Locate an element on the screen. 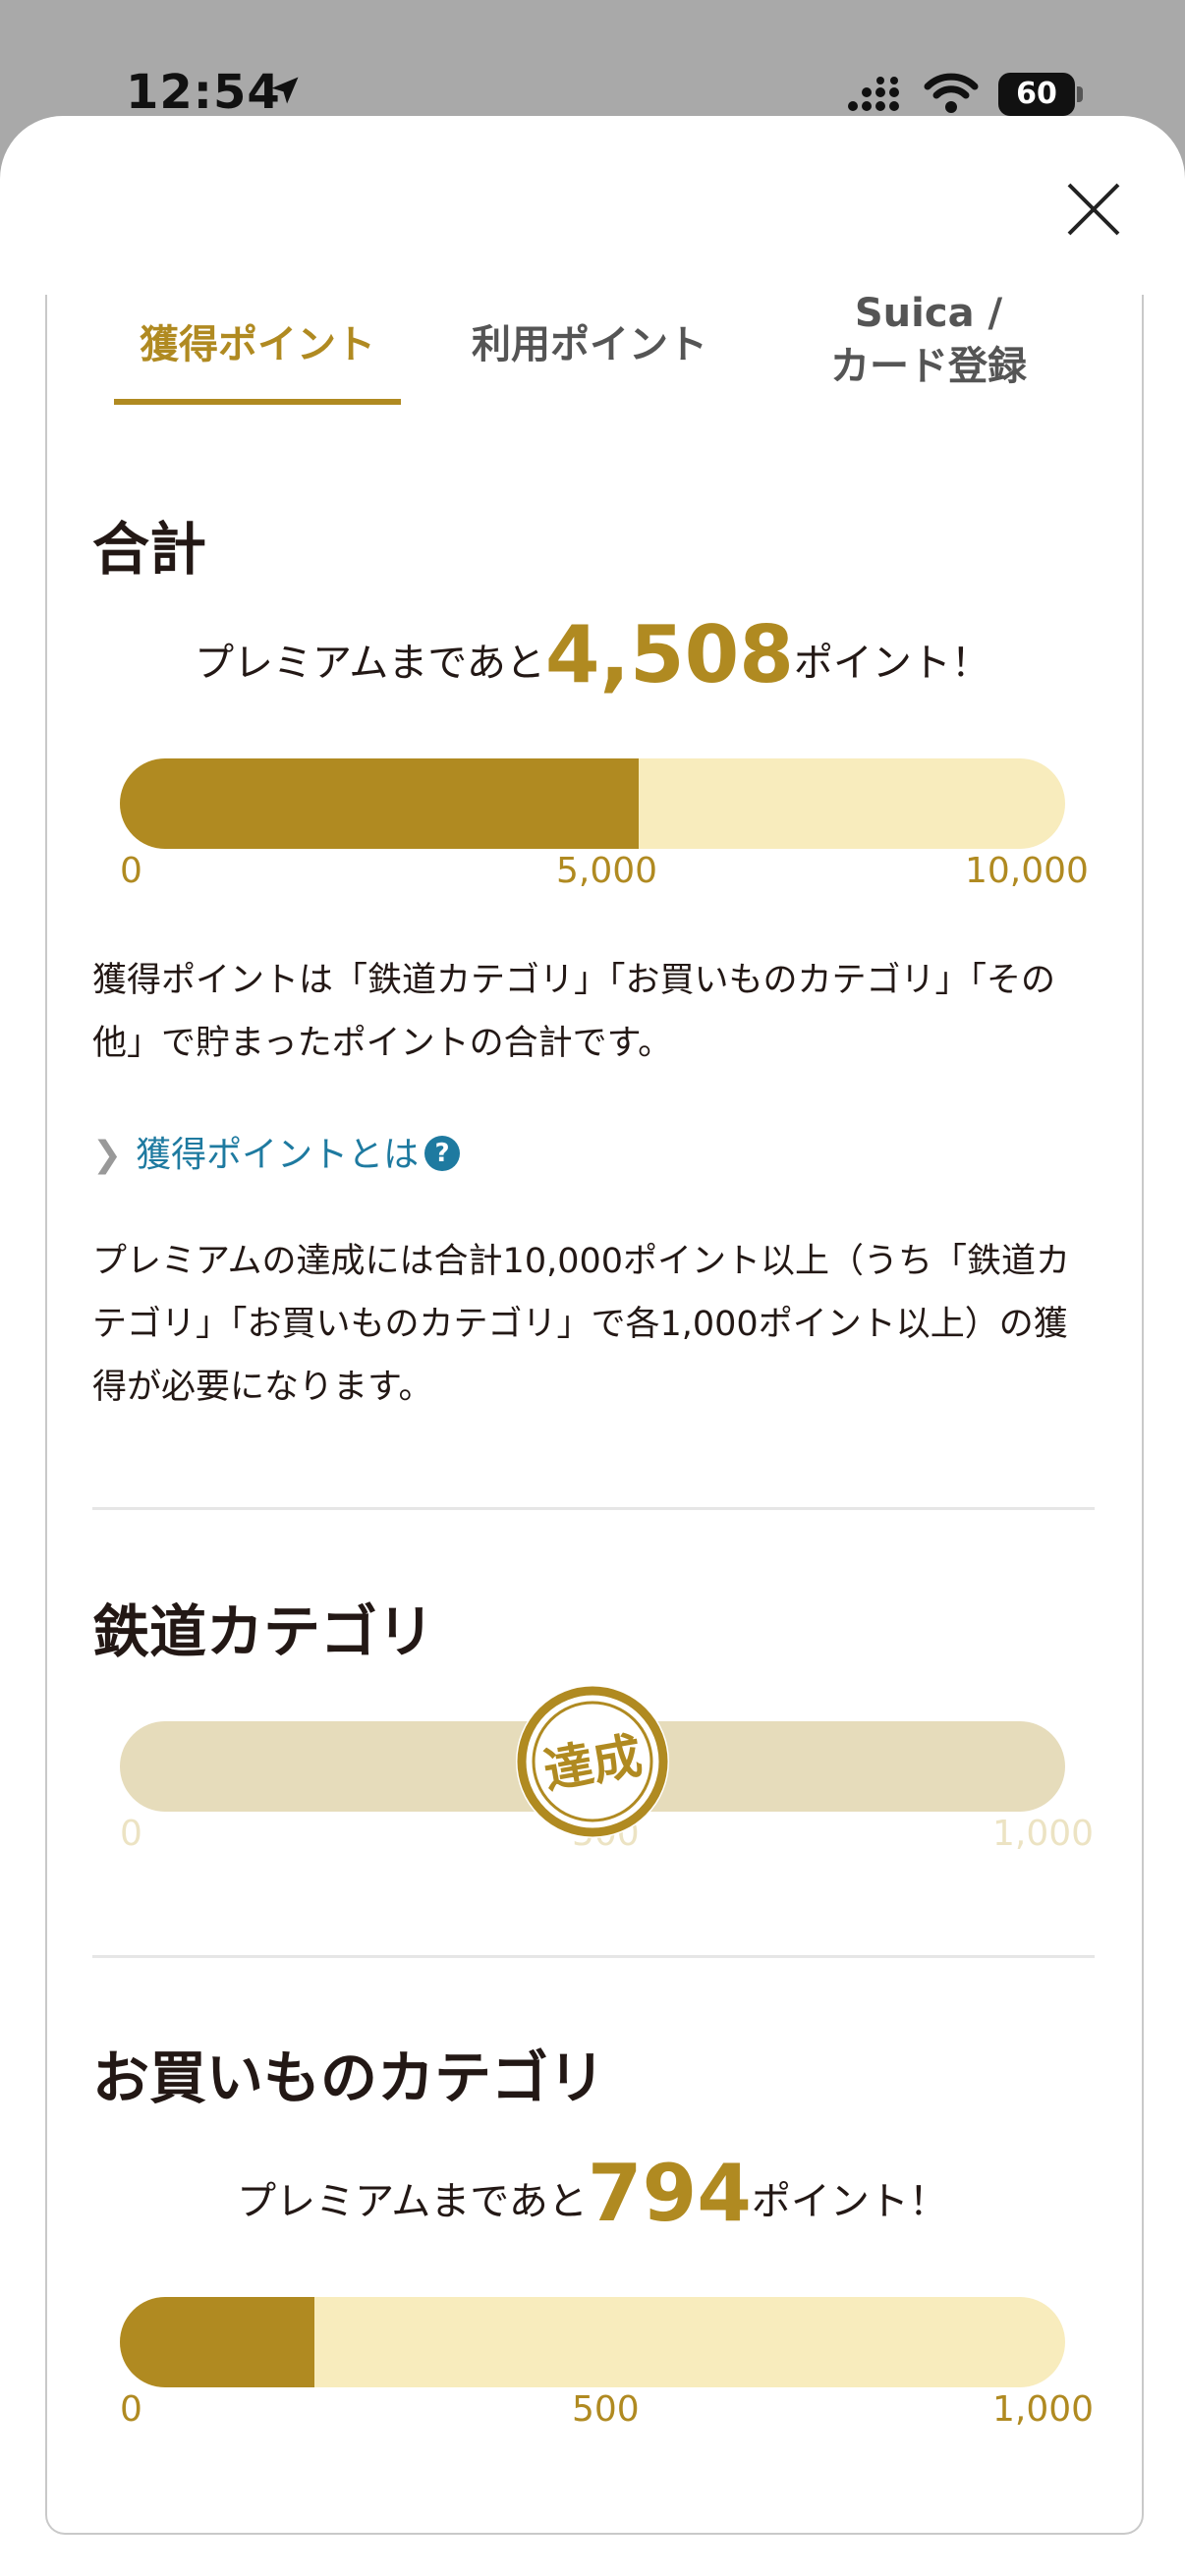 This screenshot has height=2576, width=1185. shopping-remaining-value: 794 is located at coordinates (670, 2193).